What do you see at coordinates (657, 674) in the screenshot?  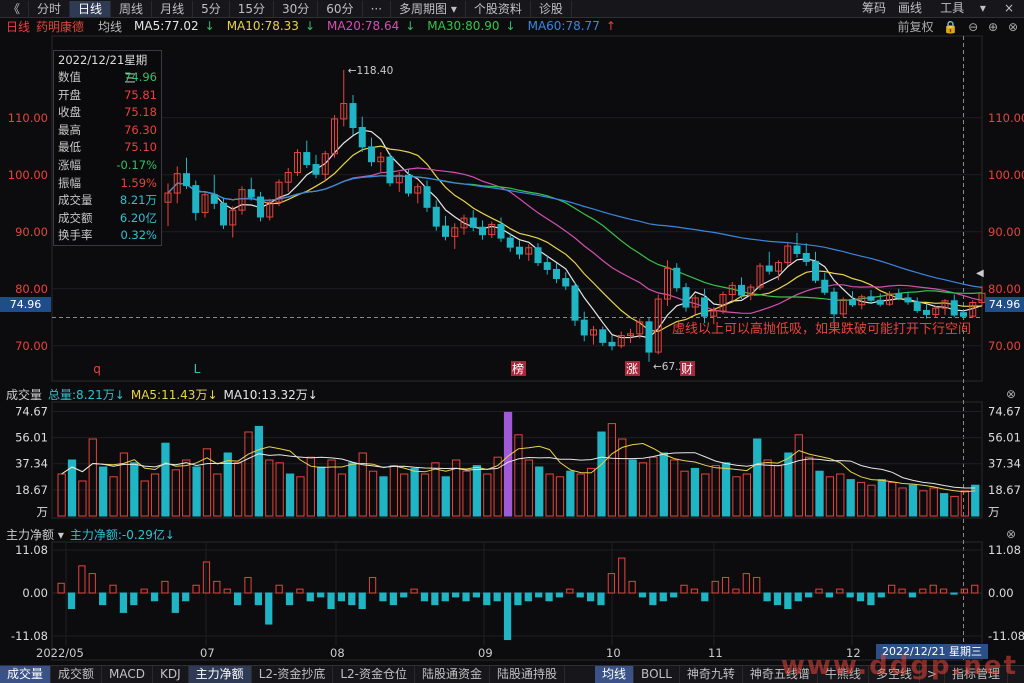 I see `indicator-tab: BOLL` at bounding box center [657, 674].